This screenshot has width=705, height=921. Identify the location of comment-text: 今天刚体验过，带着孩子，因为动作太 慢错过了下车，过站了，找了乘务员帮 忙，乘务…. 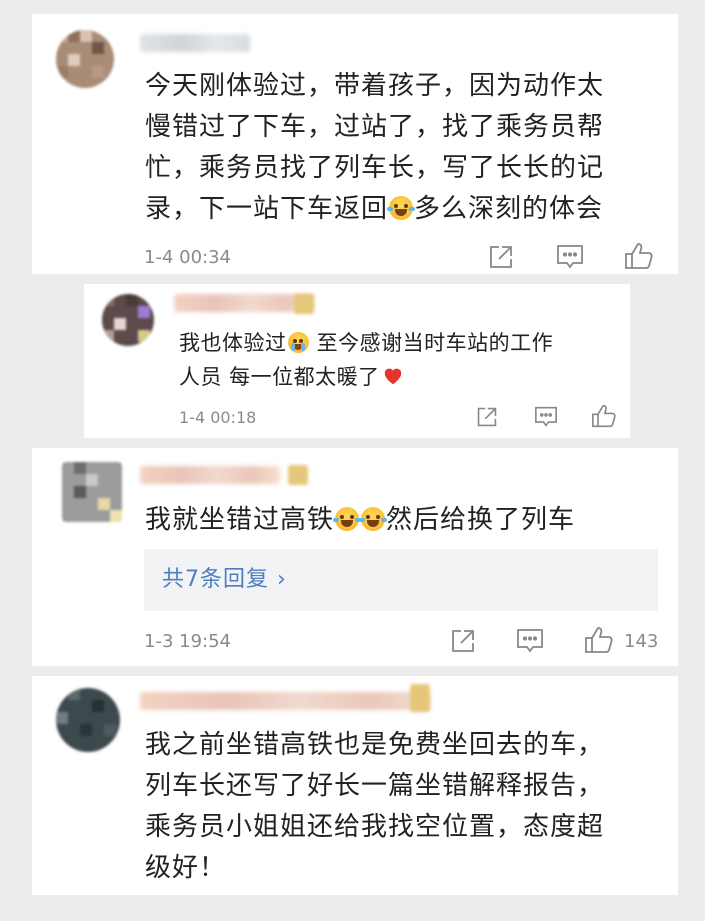
(375, 147).